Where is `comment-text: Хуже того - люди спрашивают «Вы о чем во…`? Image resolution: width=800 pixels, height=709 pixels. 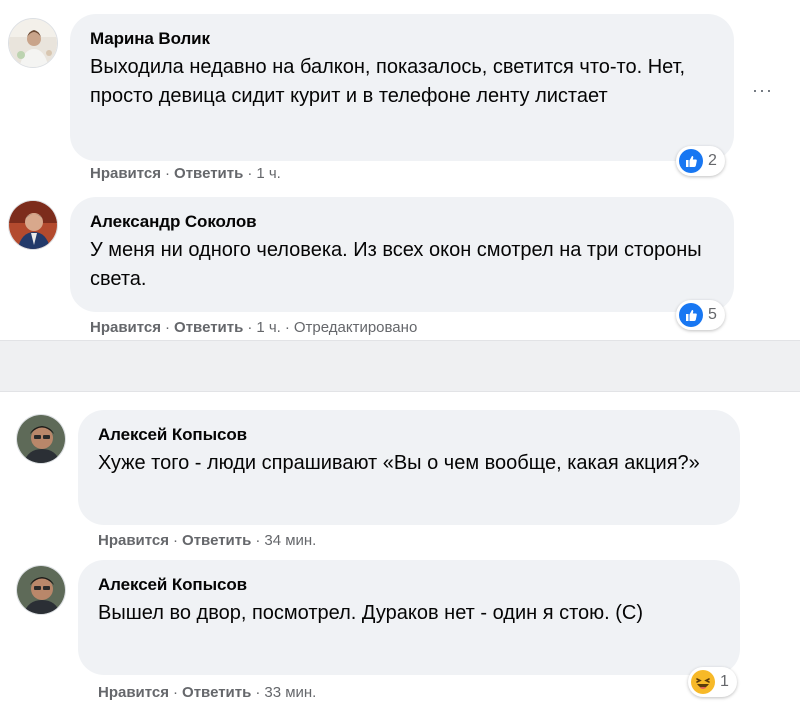
comment-text: Хуже того - люди спрашивают «Вы о чем во… is located at coordinates (399, 463).